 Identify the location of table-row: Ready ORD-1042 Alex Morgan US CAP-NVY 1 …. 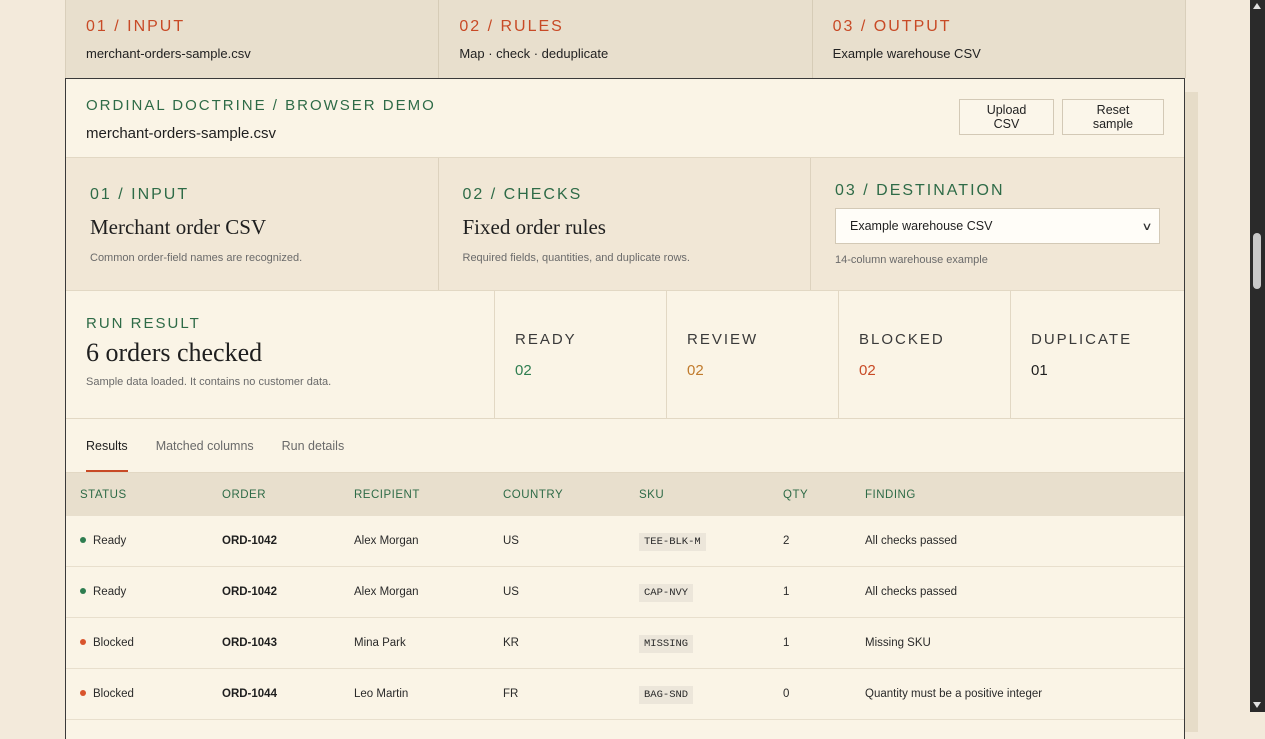
(625, 592).